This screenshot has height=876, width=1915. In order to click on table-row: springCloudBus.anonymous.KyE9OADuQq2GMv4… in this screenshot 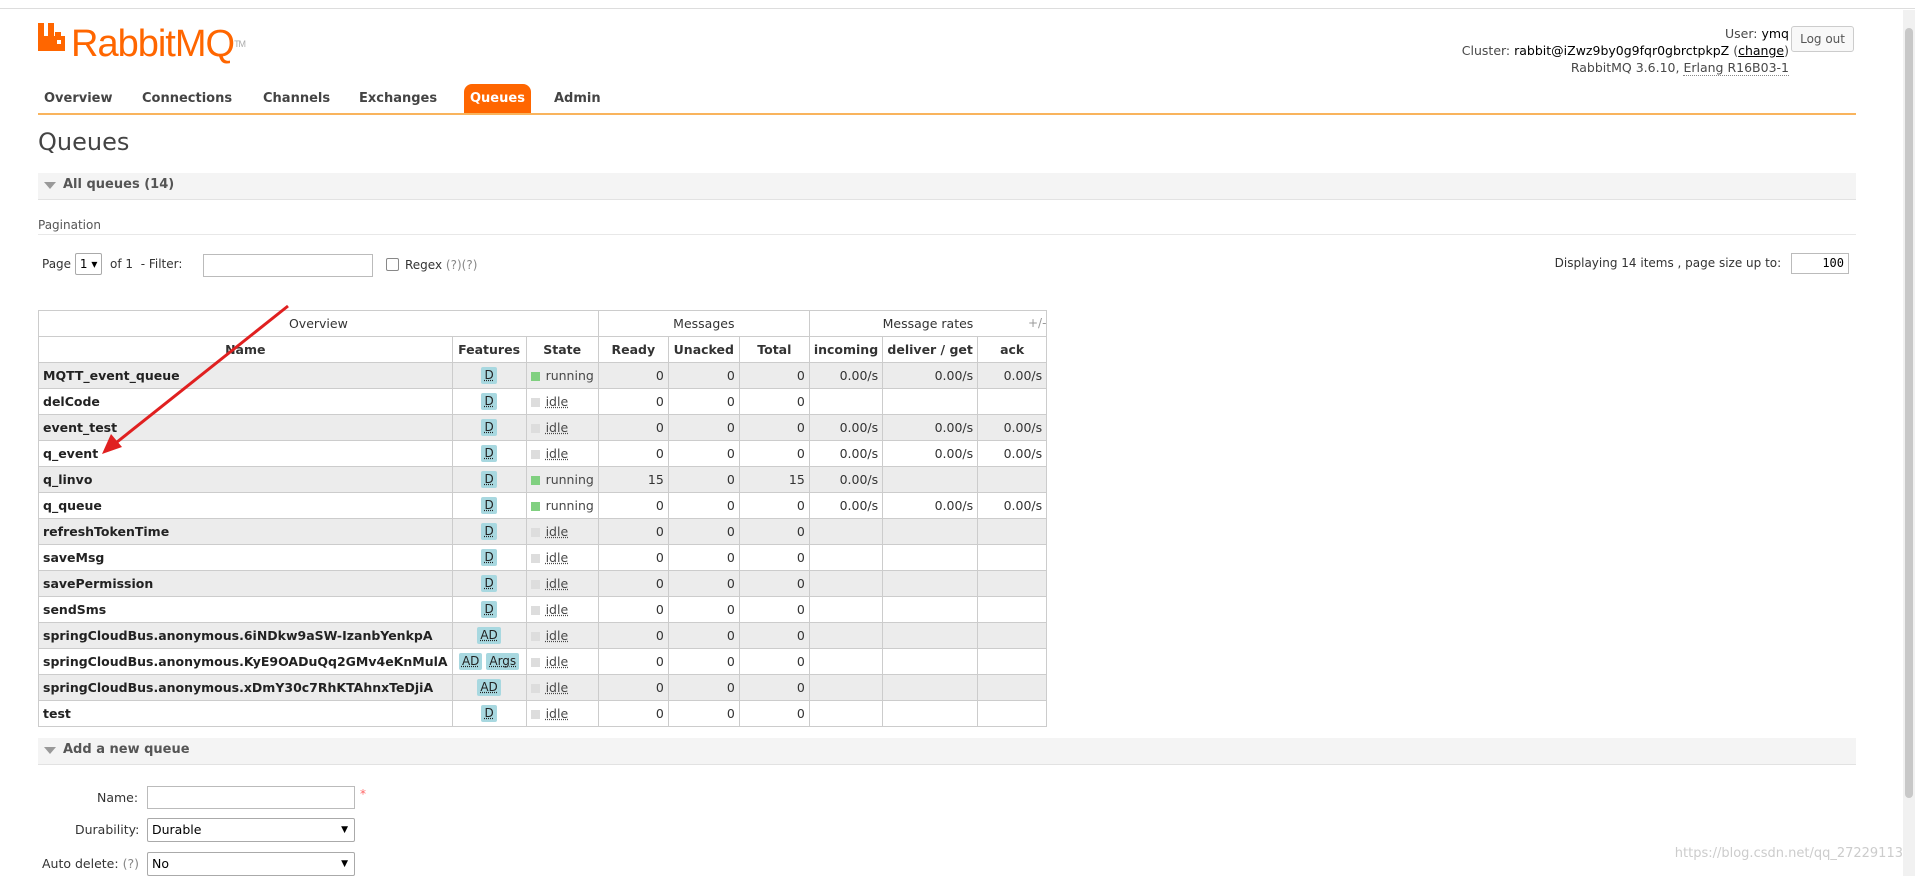, I will do `click(543, 661)`.